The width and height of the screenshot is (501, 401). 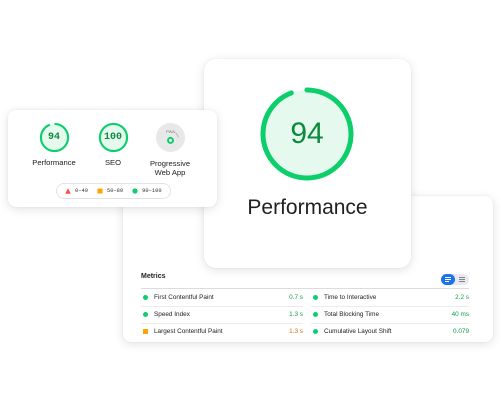 What do you see at coordinates (462, 279) in the screenshot?
I see `table-view-icon` at bounding box center [462, 279].